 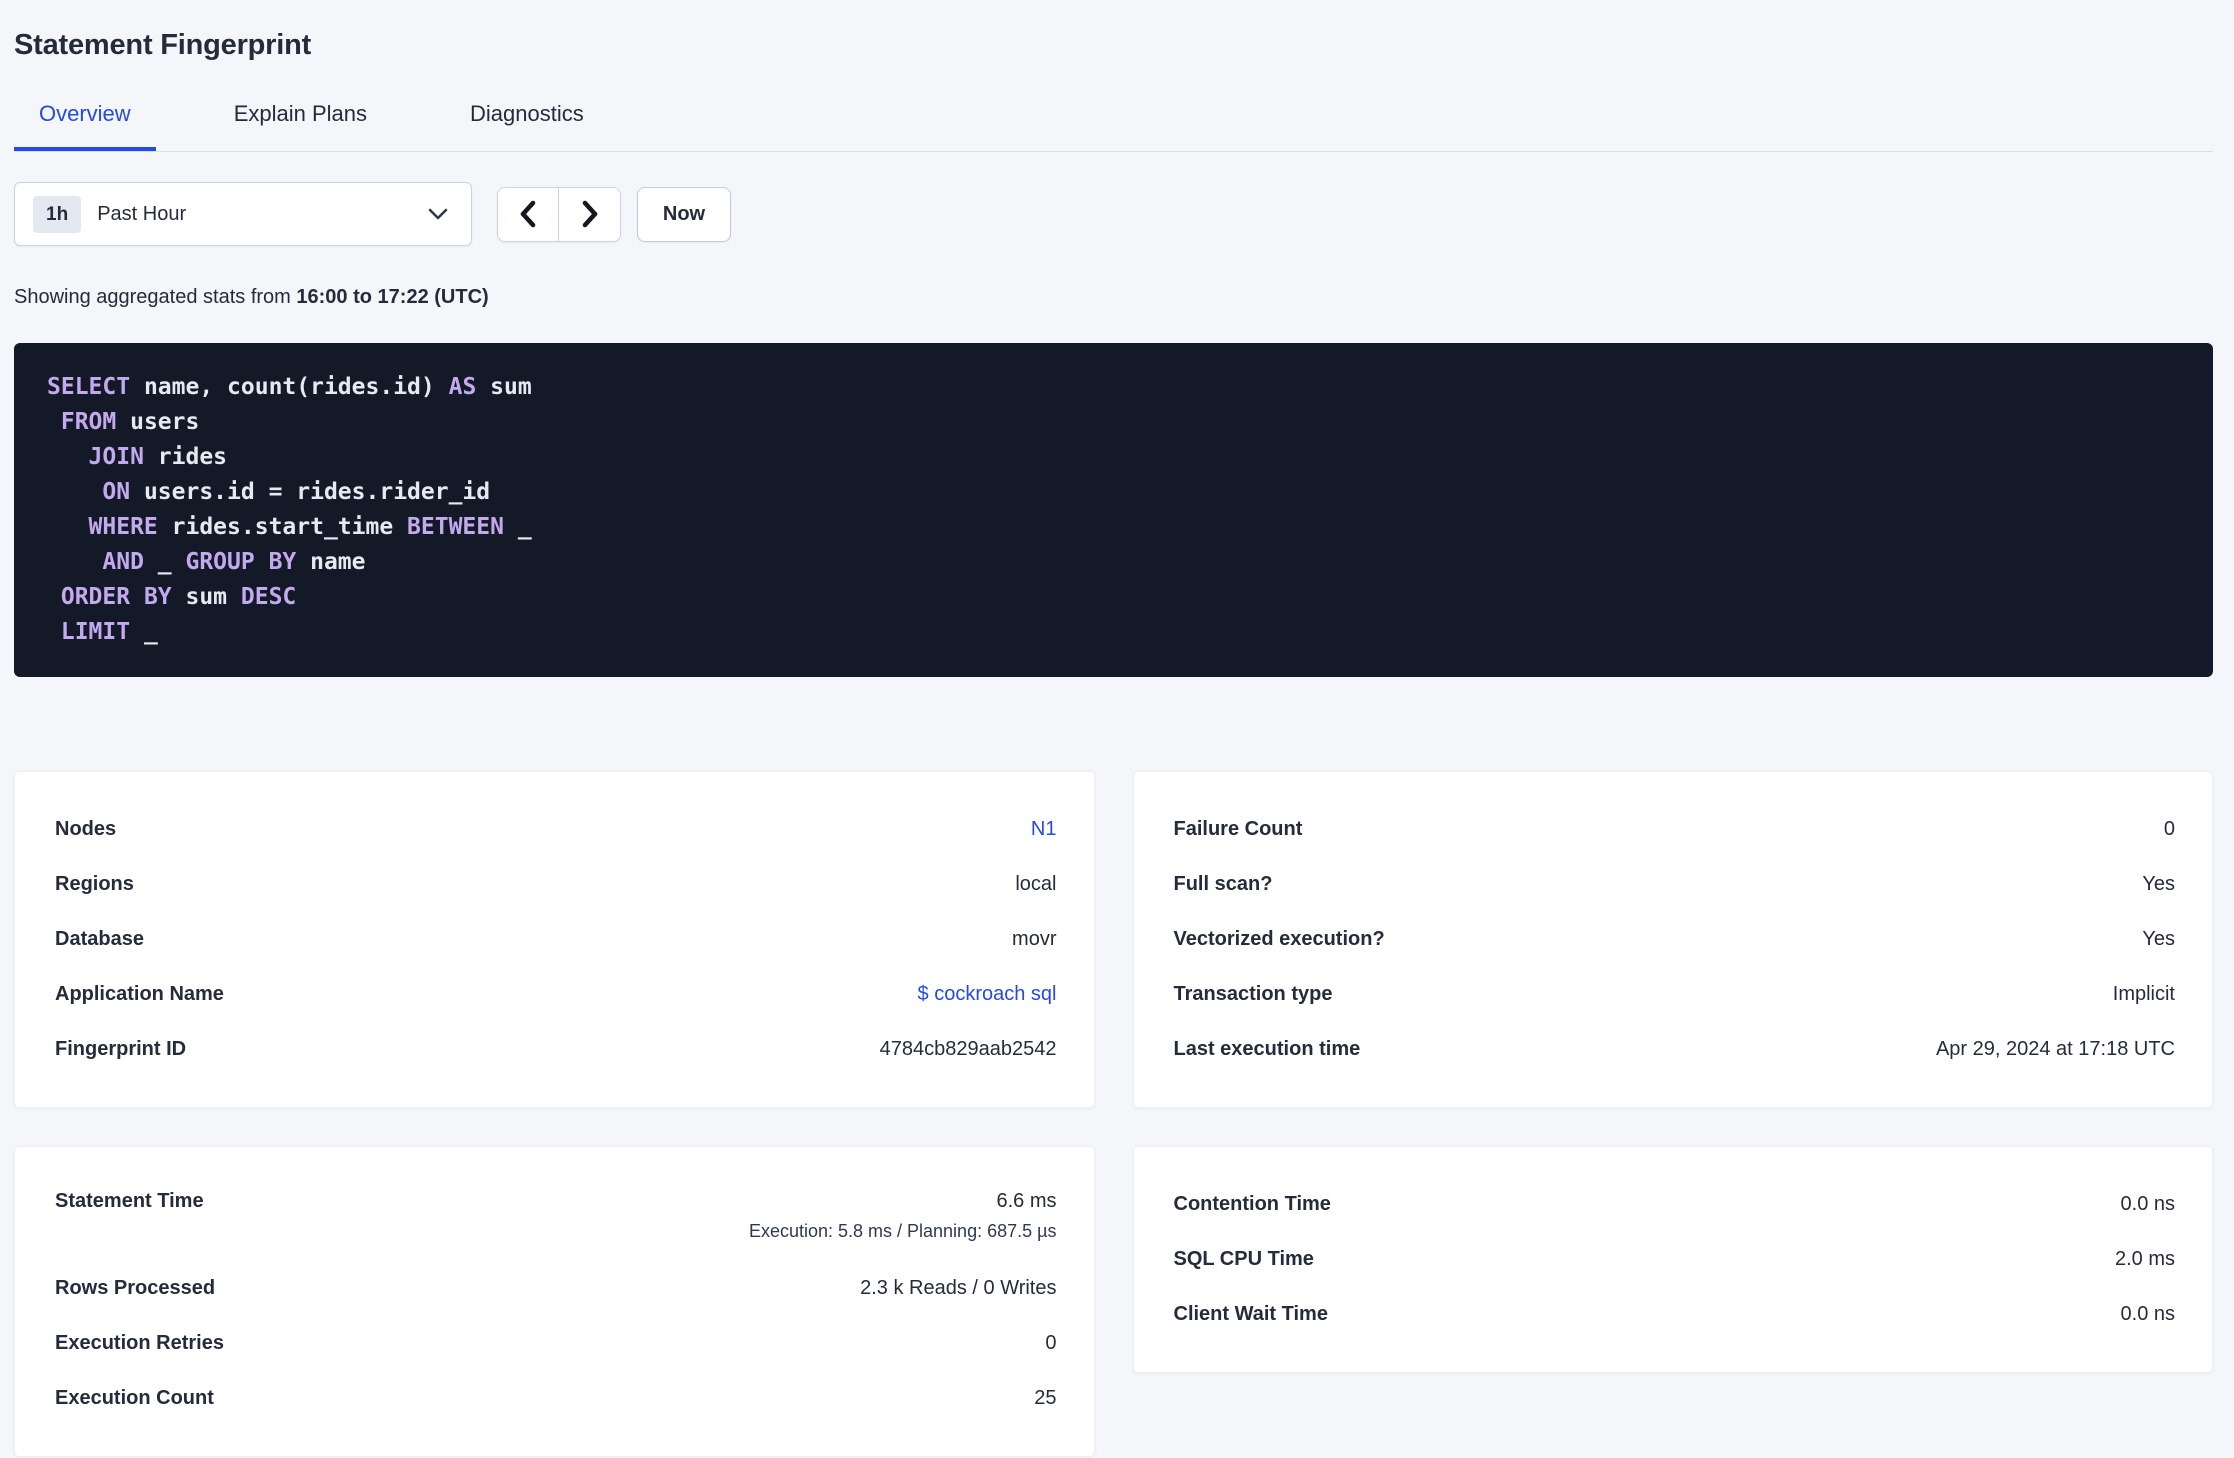 What do you see at coordinates (1279, 939) in the screenshot?
I see `stat-label: Vectorized execution?` at bounding box center [1279, 939].